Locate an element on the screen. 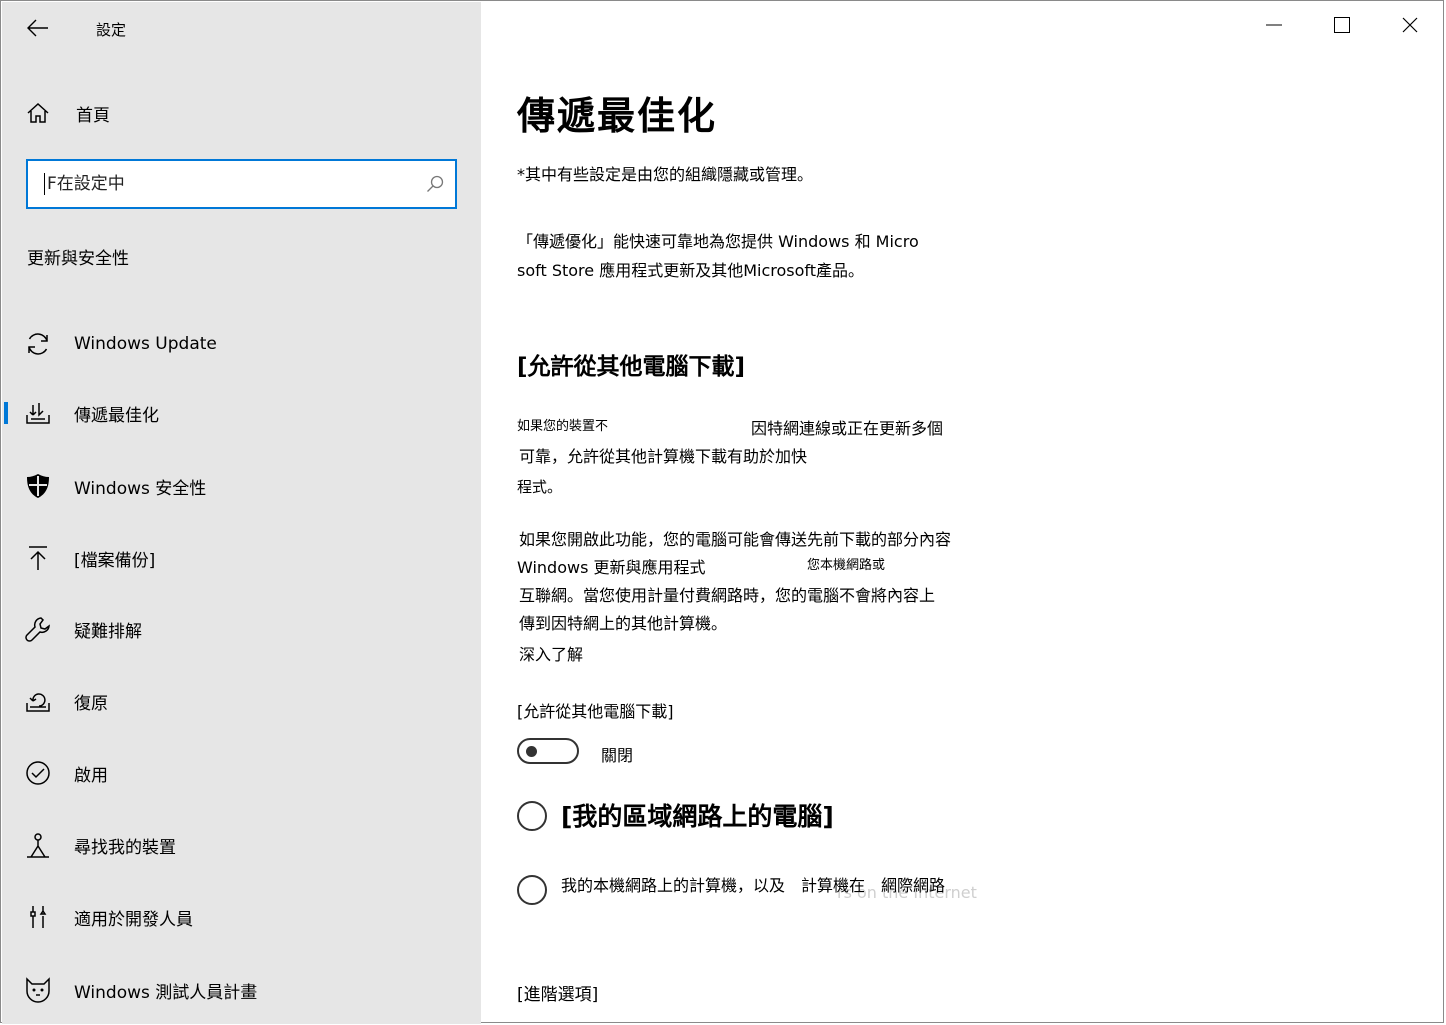 The height and width of the screenshot is (1025, 1446). search-box is located at coordinates (241, 184).